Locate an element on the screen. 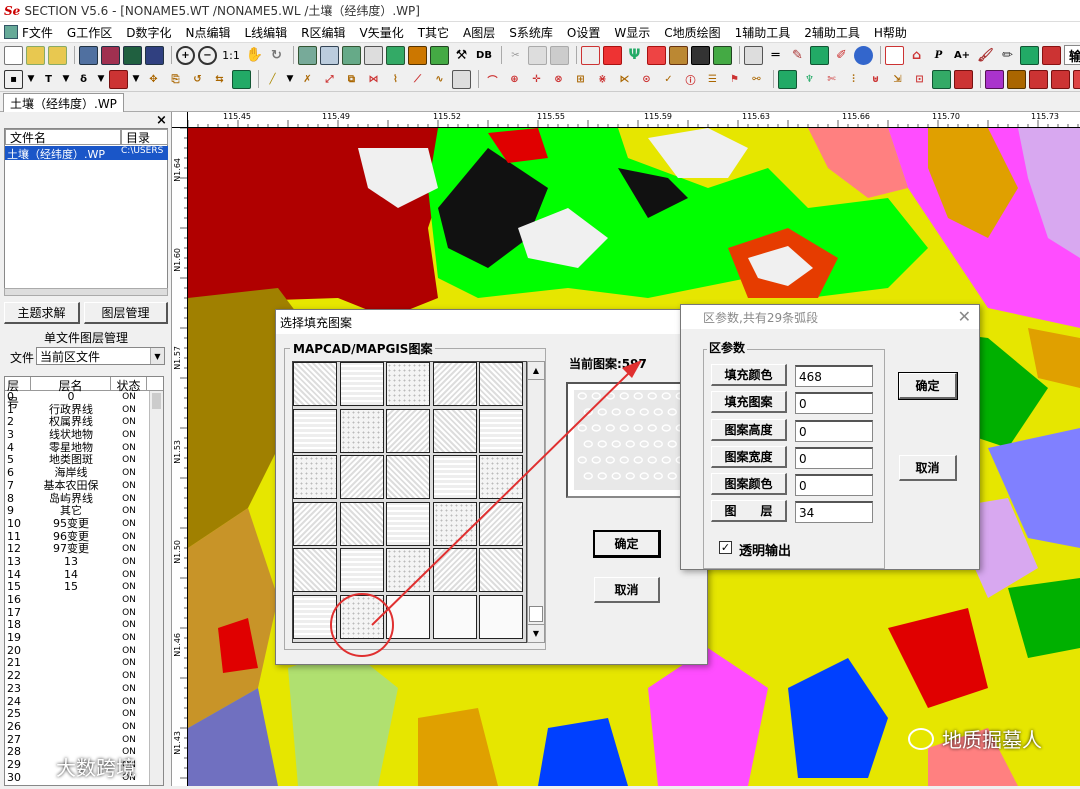 This screenshot has height=789, width=1080. node-move-icon: ✛ is located at coordinates (536, 79).